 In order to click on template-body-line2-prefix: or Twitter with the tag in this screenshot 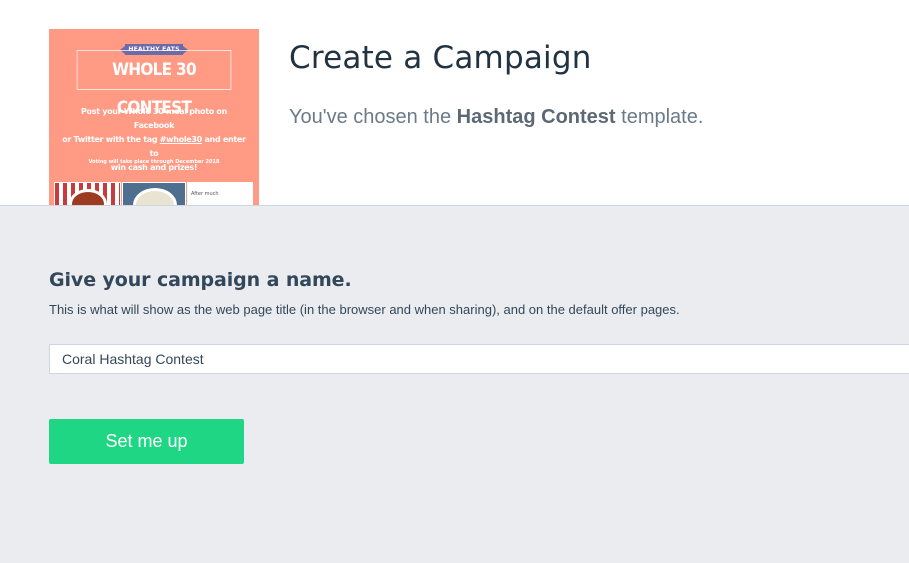, I will do `click(110, 139)`.